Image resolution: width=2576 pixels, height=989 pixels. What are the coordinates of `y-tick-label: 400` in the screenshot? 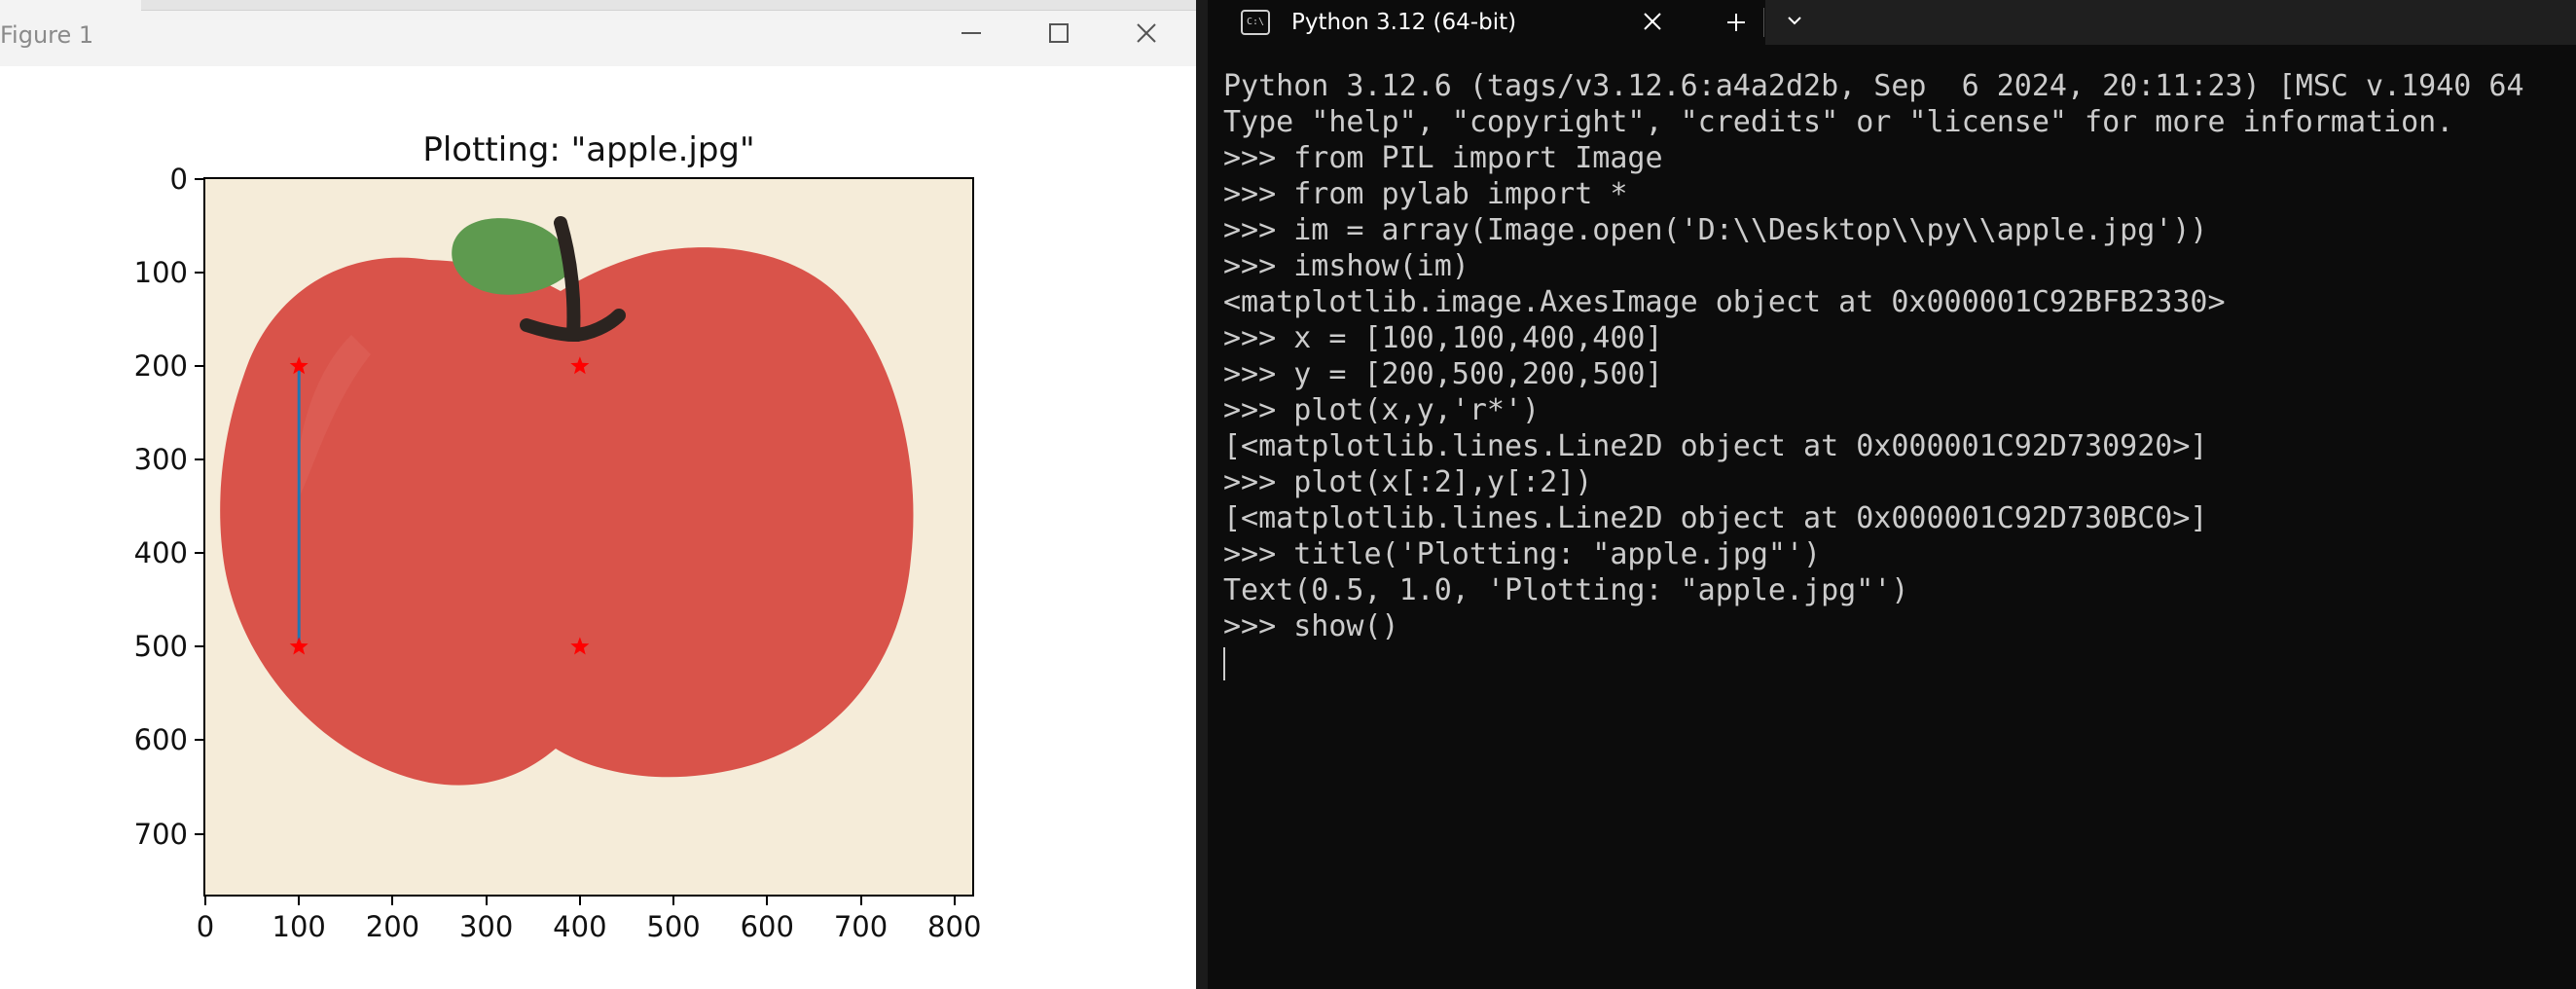 It's located at (160, 553).